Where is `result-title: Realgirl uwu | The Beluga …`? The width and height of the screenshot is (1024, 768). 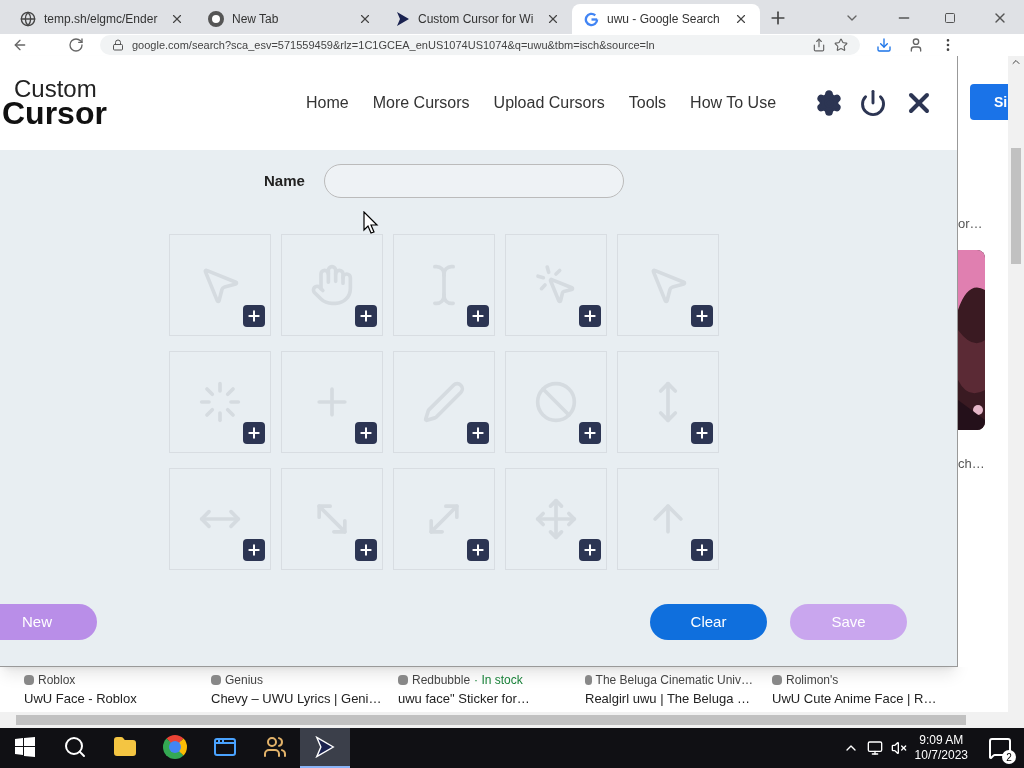
result-title: Realgirl uwu | The Beluga … is located at coordinates (669, 698).